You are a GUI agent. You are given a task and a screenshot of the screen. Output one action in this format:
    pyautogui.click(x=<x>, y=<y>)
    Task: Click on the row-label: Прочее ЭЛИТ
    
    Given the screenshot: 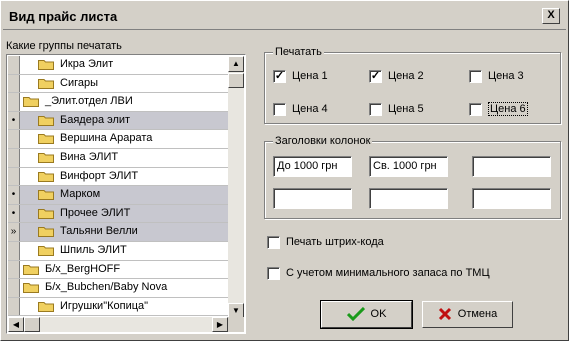 What is the action you would take?
    pyautogui.click(x=95, y=212)
    